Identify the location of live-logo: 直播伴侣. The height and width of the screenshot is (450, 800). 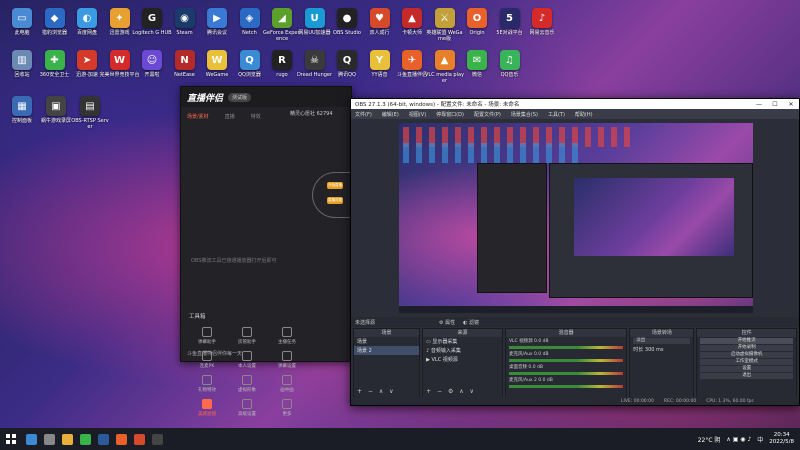
(205, 98).